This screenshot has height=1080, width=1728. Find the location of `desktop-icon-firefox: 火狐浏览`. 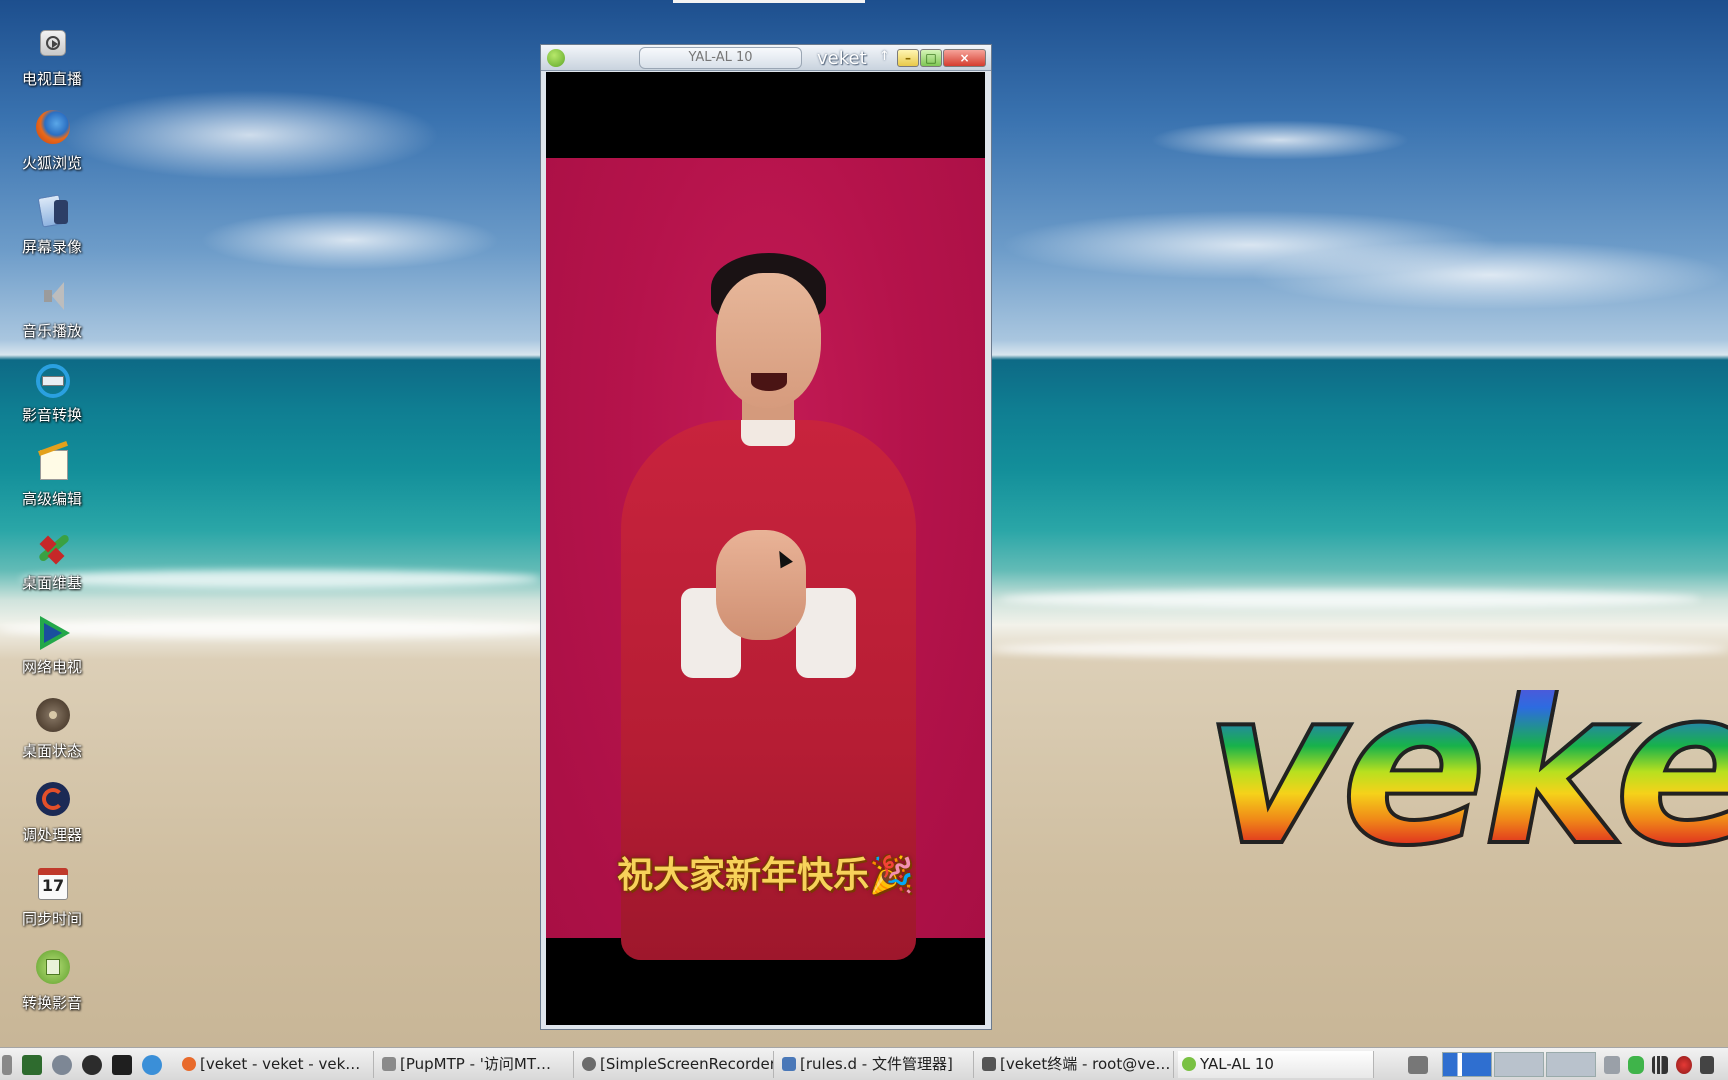

desktop-icon-firefox: 火狐浏览 is located at coordinates (52, 149).